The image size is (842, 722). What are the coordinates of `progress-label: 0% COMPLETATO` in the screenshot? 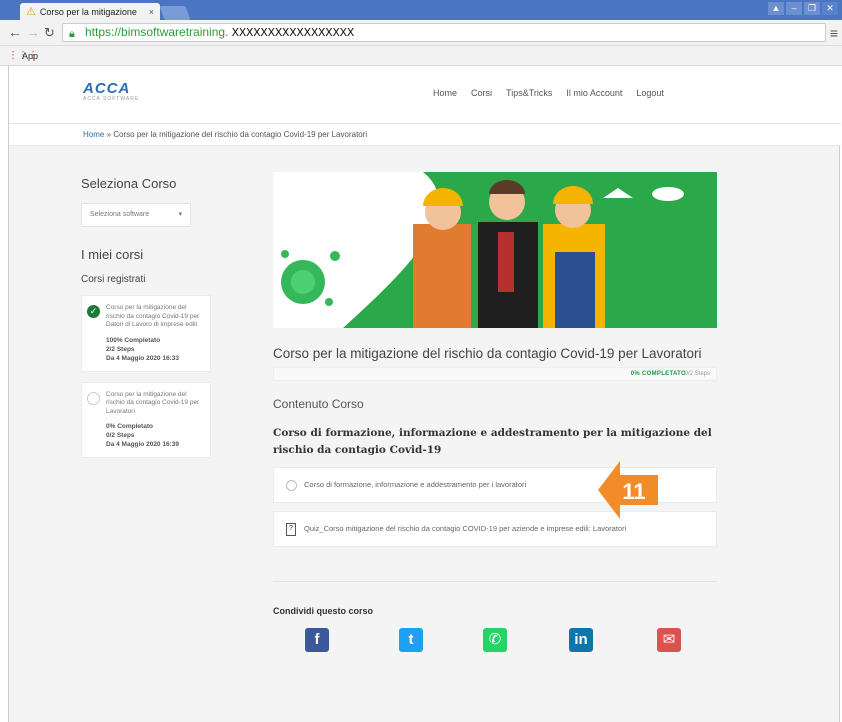 It's located at (658, 374).